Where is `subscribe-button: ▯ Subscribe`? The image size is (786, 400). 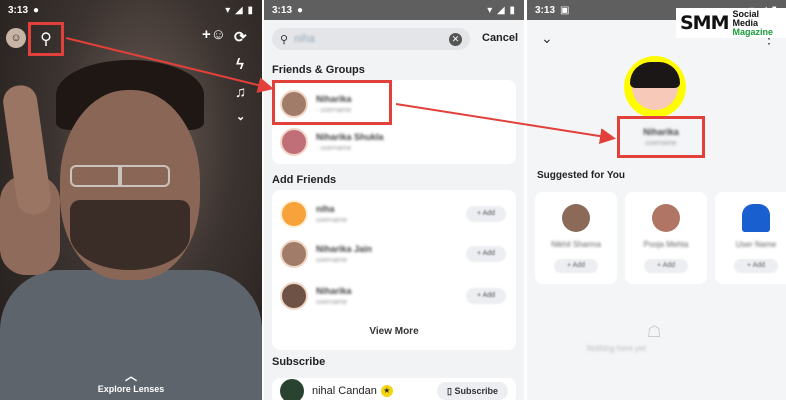 subscribe-button: ▯ Subscribe is located at coordinates (472, 391).